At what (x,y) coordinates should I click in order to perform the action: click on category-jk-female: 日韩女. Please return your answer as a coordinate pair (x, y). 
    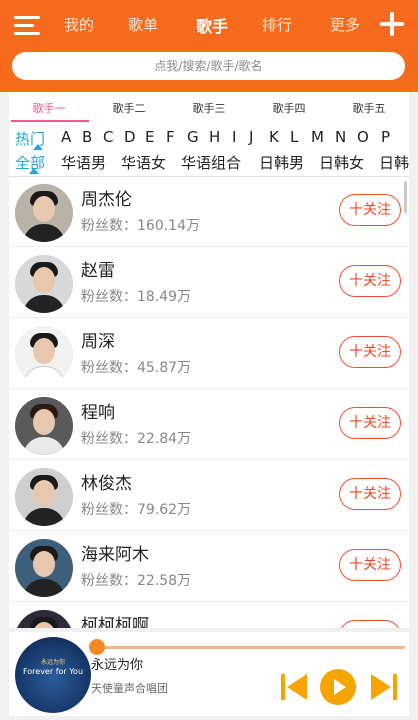
    Looking at the image, I should click on (341, 162).